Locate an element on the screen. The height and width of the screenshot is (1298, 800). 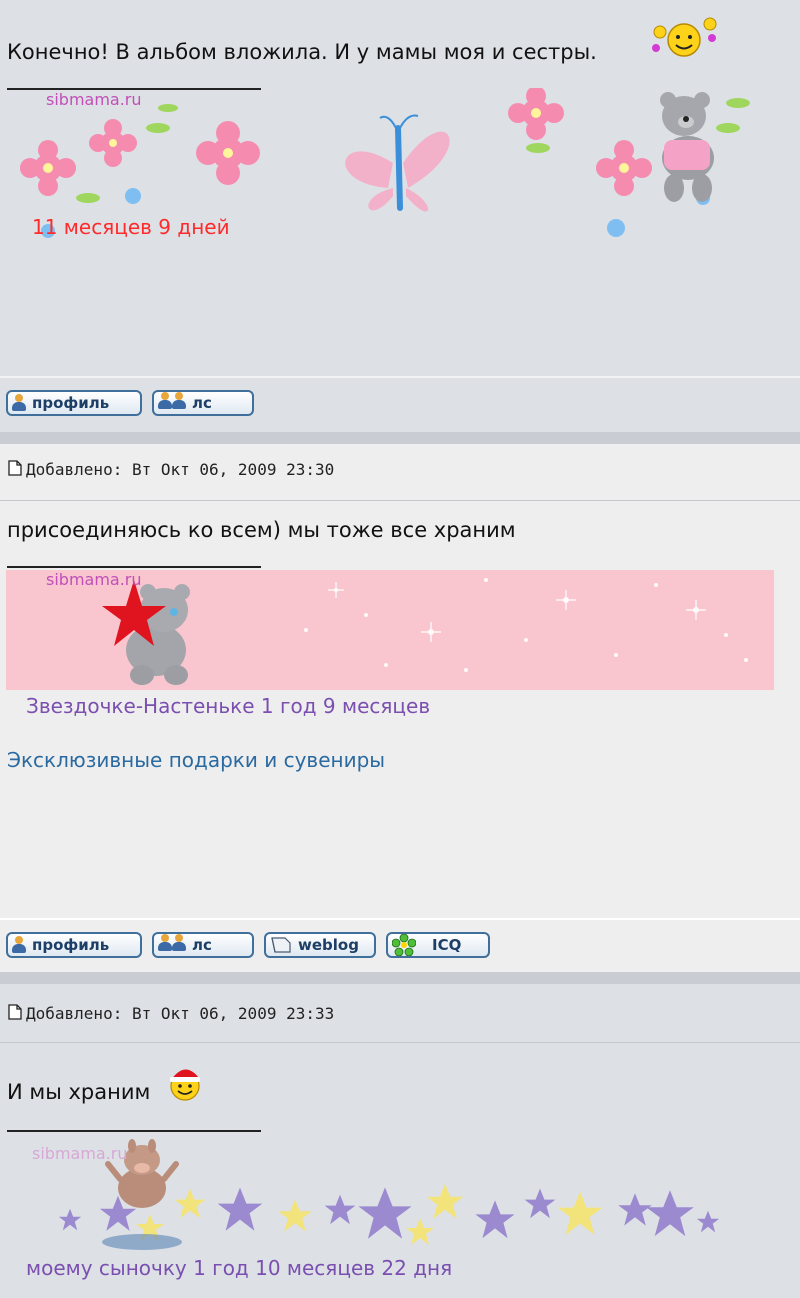
post-timestamp: Добавлено: Вт Окт 06, 2009 23:30 is located at coordinates (180, 469).